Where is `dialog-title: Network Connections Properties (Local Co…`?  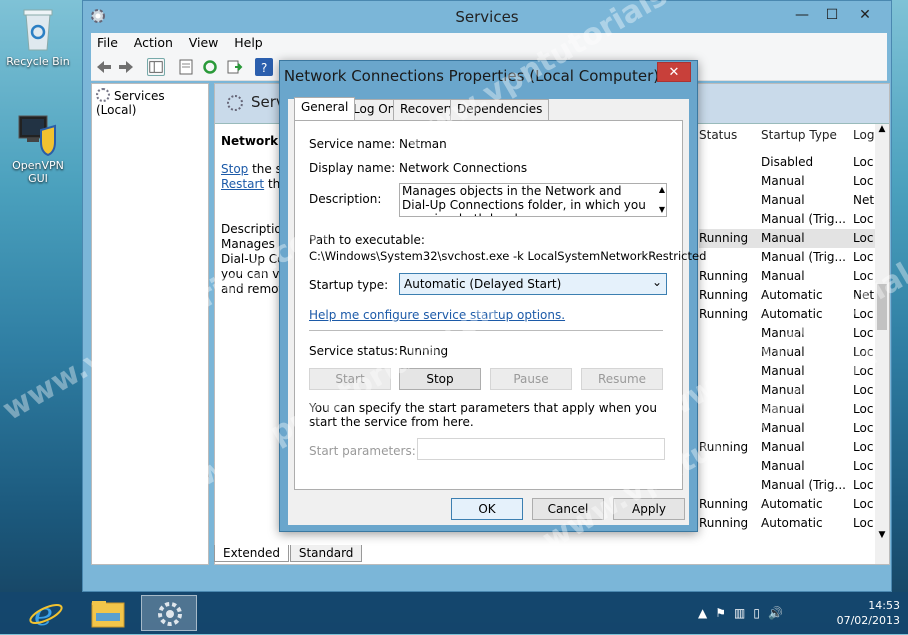
dialog-title: Network Connections Properties (Local Co… is located at coordinates (471, 76).